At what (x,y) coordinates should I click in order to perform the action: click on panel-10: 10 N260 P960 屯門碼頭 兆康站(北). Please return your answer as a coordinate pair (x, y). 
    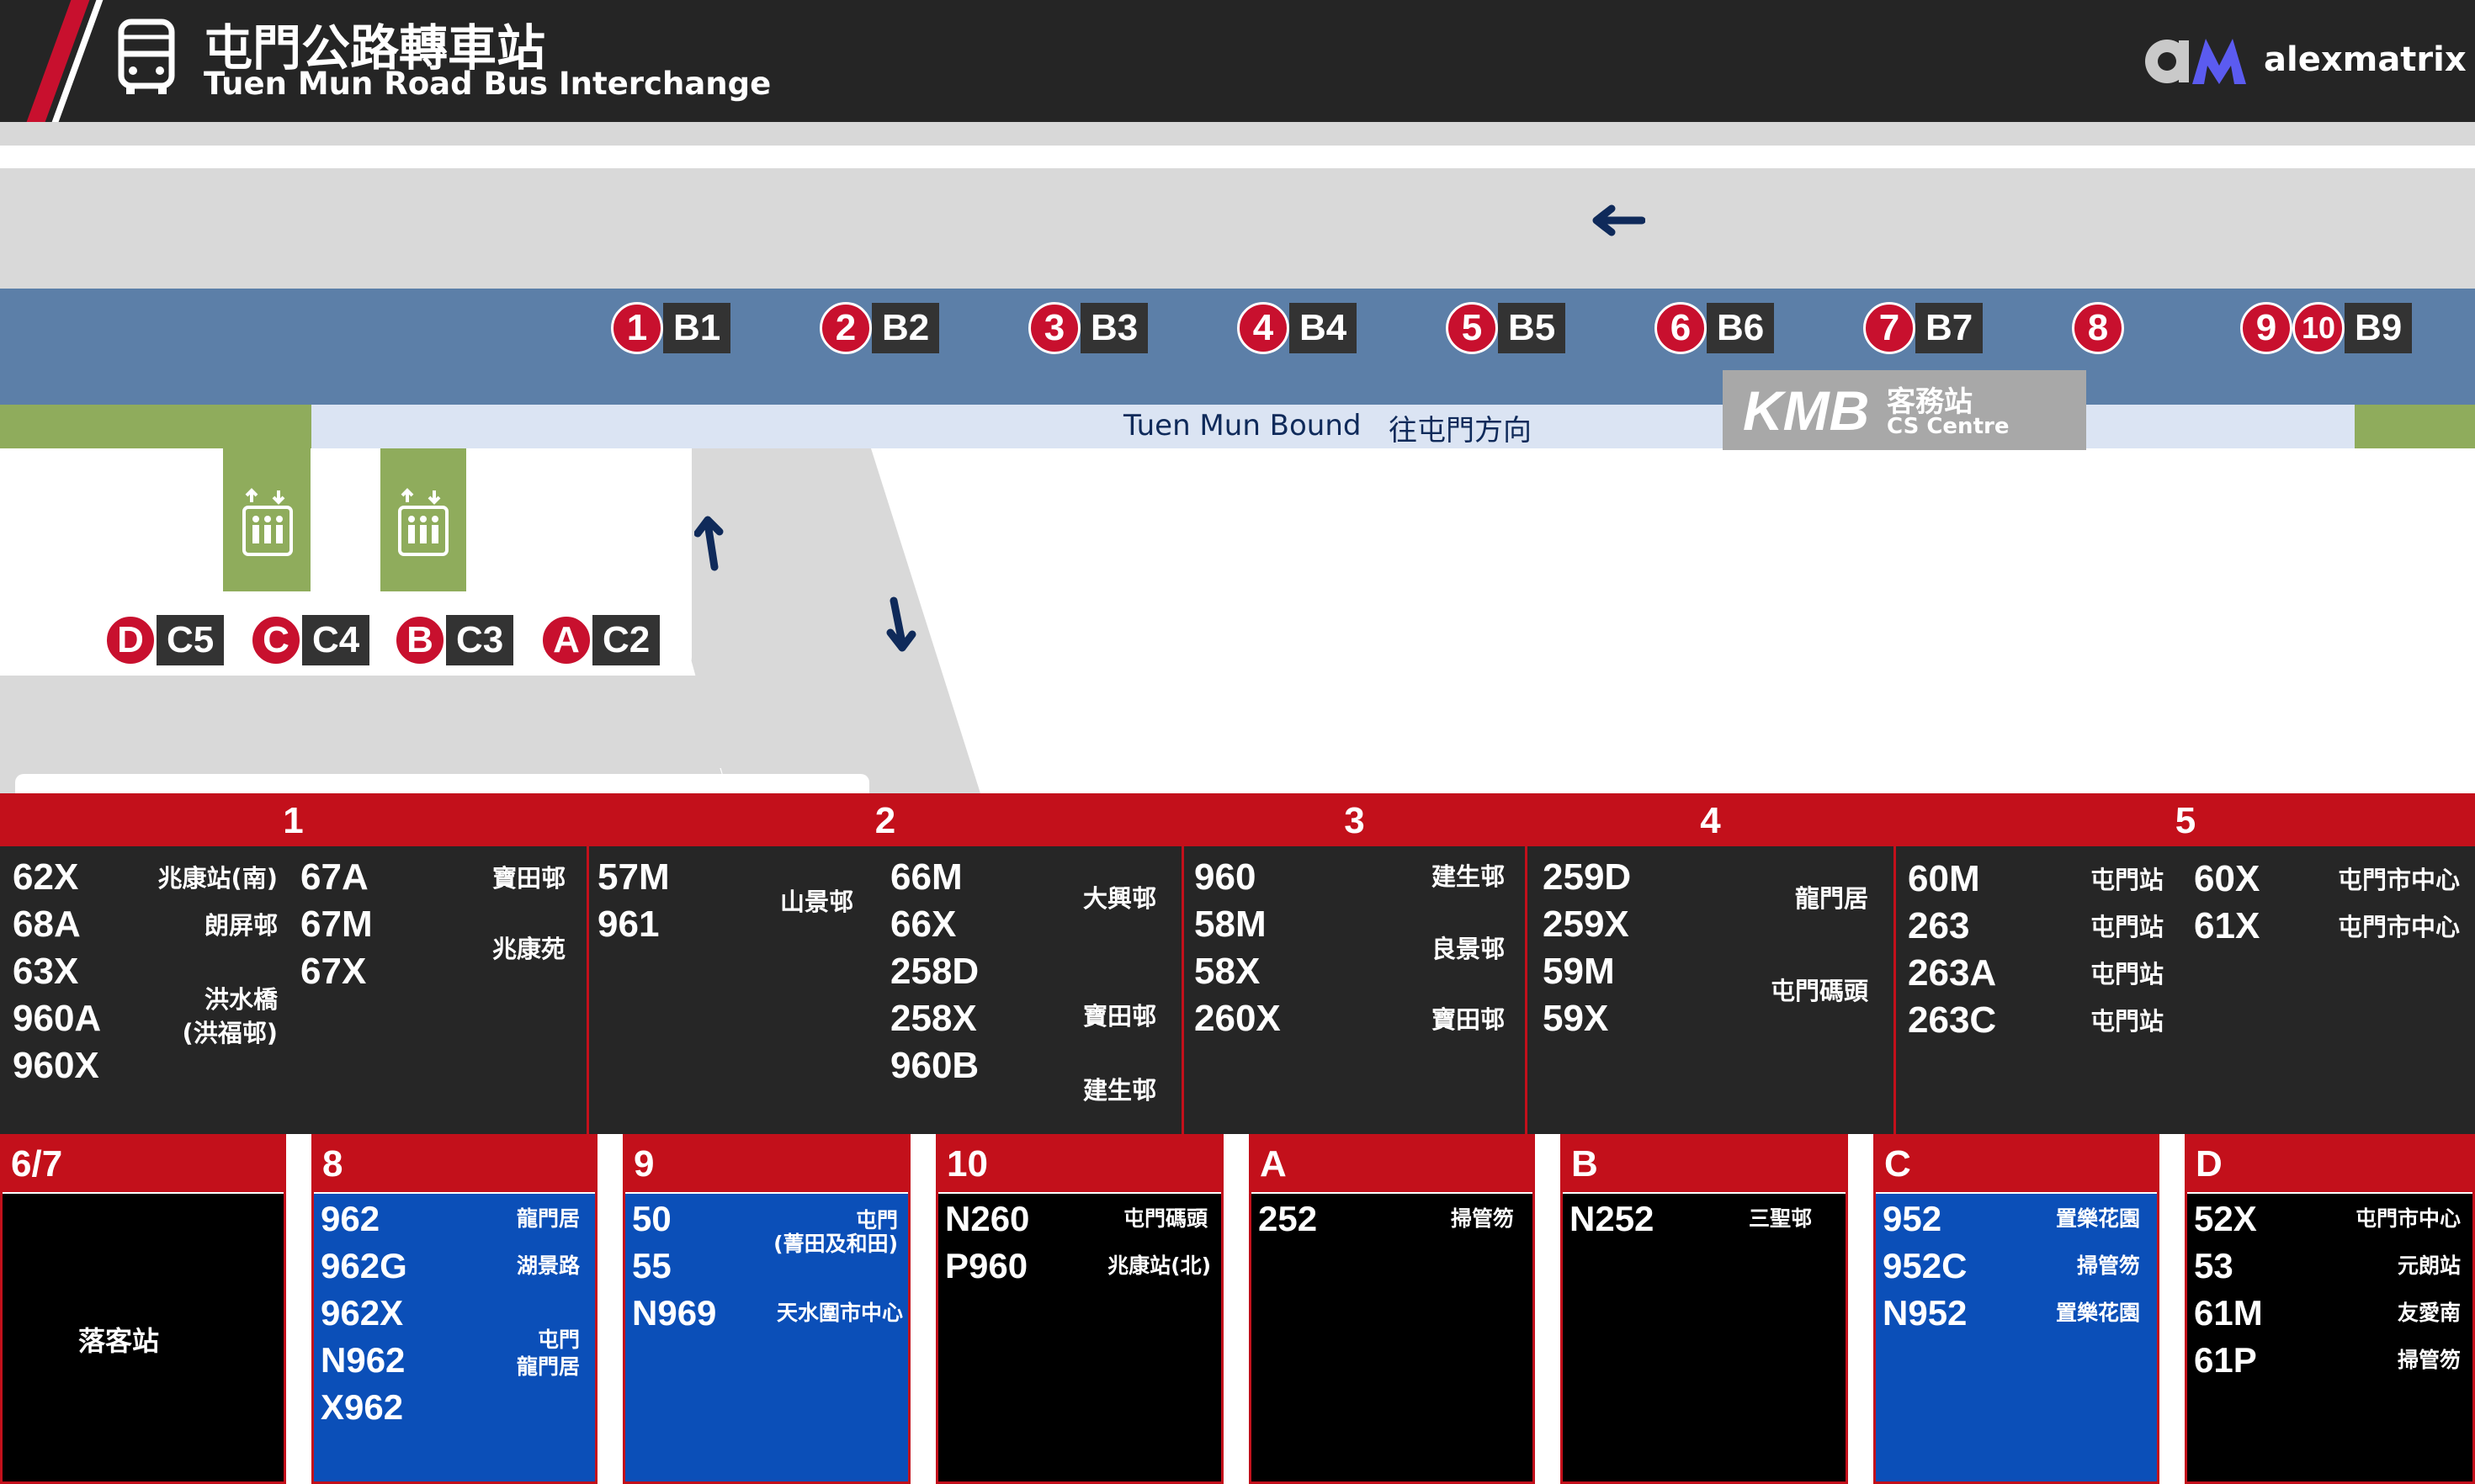
    Looking at the image, I should click on (1080, 1309).